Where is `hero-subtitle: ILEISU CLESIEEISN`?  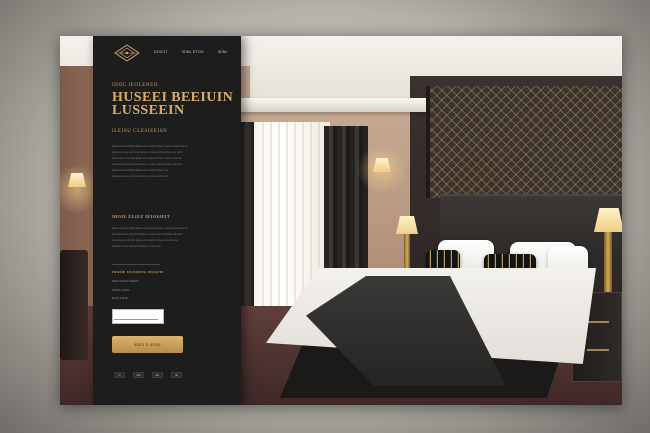 hero-subtitle: ILEISU CLESIEEISN is located at coordinates (140, 131).